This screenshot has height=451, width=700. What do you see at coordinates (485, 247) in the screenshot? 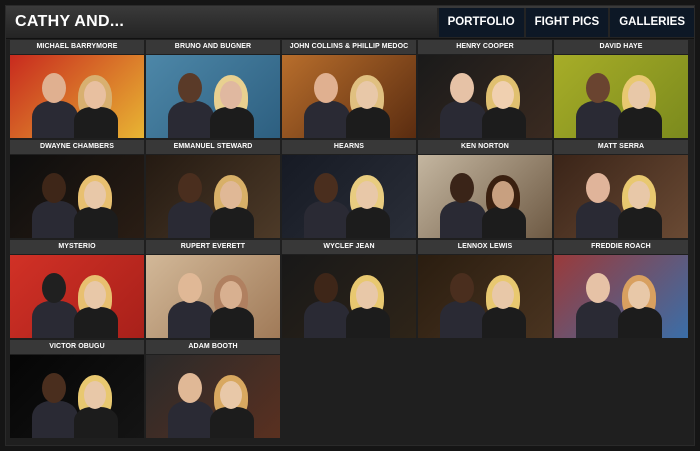
I see `photo-caption: LENNOX LEWIS` at bounding box center [485, 247].